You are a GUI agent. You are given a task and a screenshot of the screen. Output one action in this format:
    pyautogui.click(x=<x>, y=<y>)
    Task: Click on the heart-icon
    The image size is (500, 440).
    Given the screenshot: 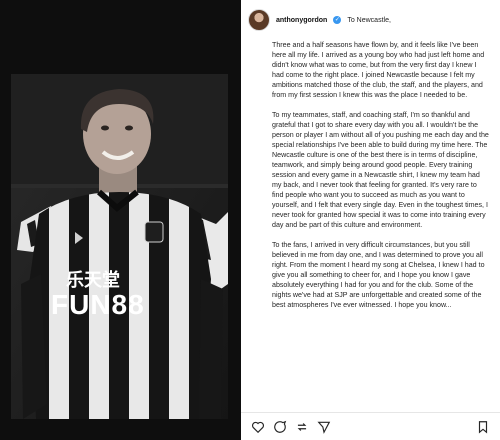 What is the action you would take?
    pyautogui.click(x=258, y=427)
    